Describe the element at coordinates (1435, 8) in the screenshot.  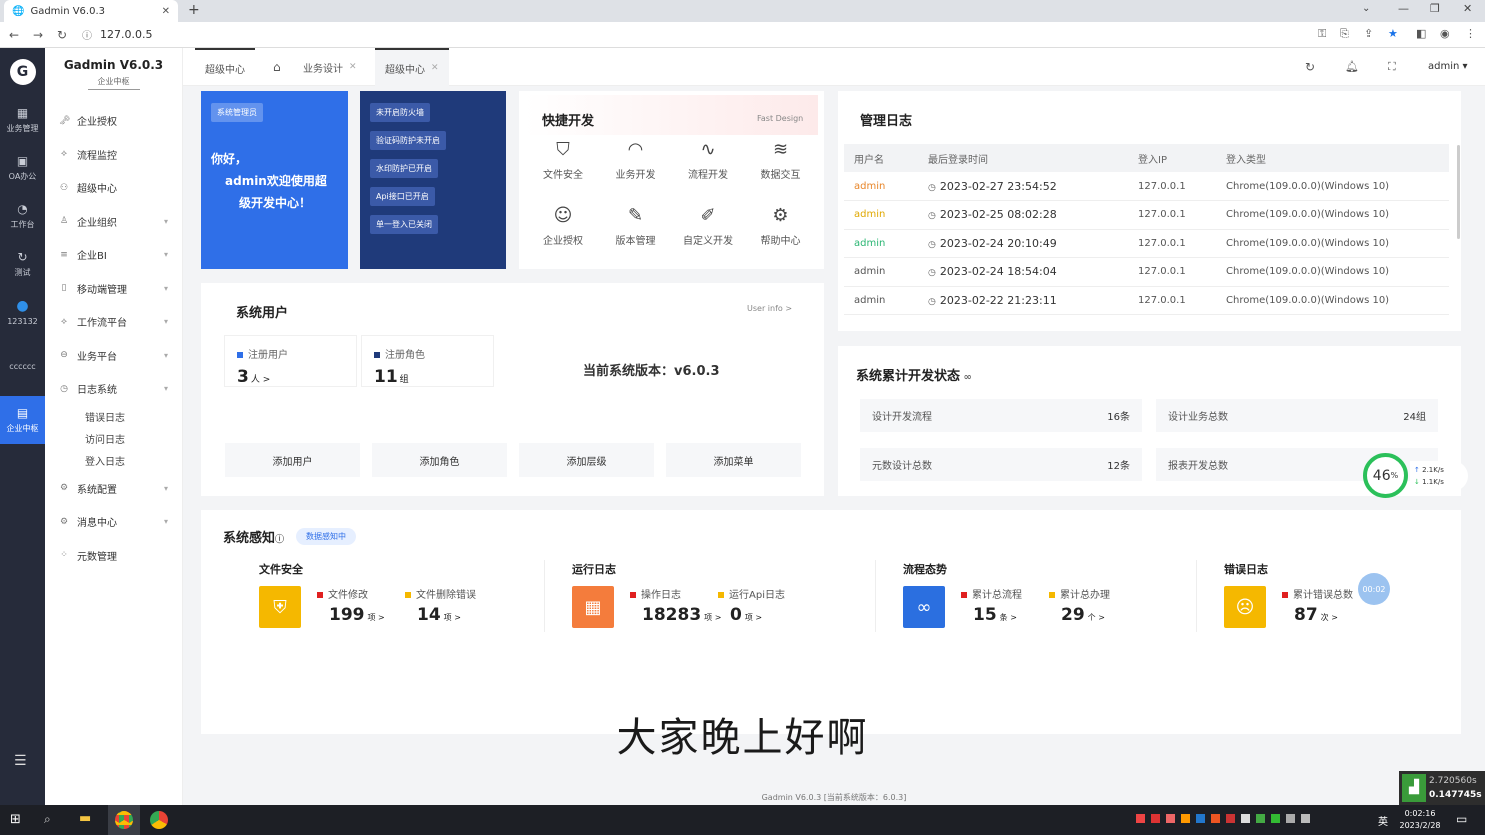
I see `restore-icon: ❐` at that location.